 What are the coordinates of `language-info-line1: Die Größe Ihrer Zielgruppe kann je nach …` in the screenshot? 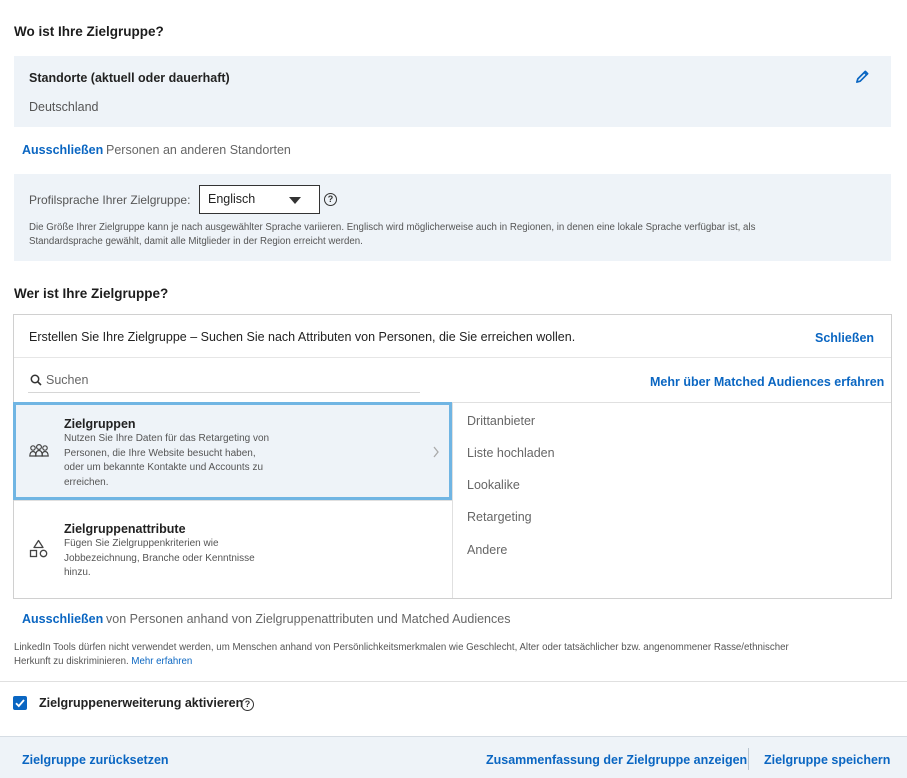 It's located at (392, 227).